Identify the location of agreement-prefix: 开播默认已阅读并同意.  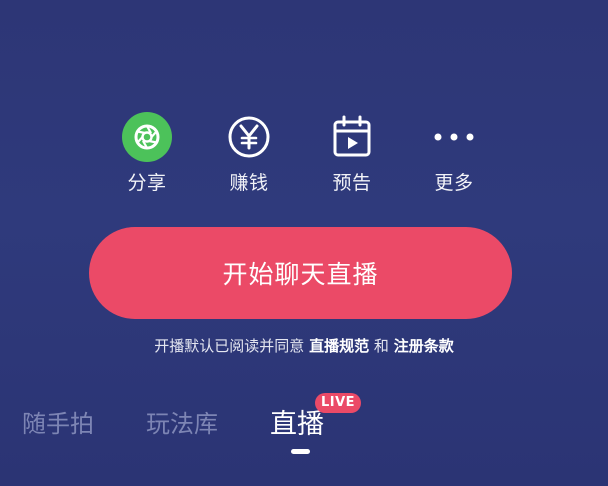
(229, 346).